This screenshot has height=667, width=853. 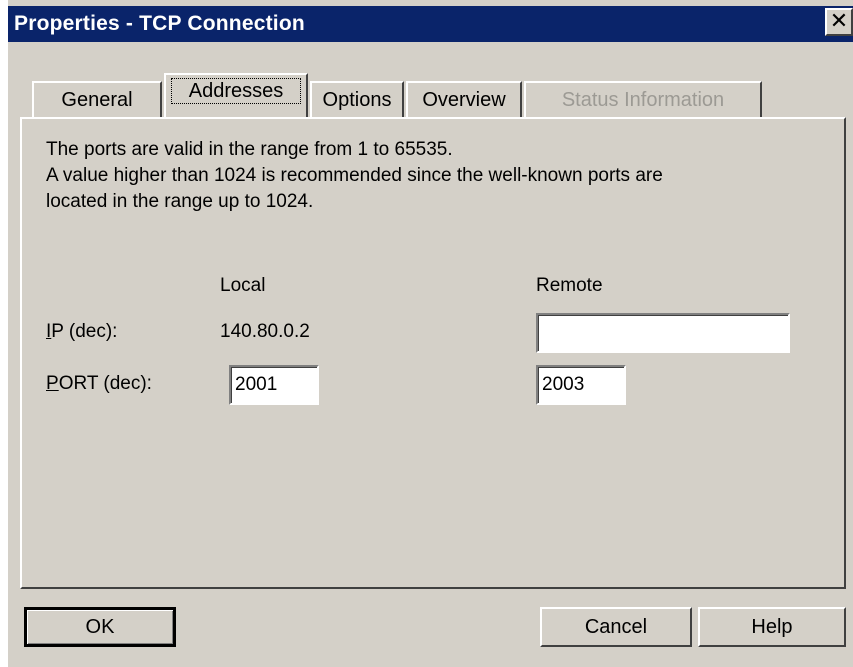 I want to click on local-port-input, so click(x=274, y=385).